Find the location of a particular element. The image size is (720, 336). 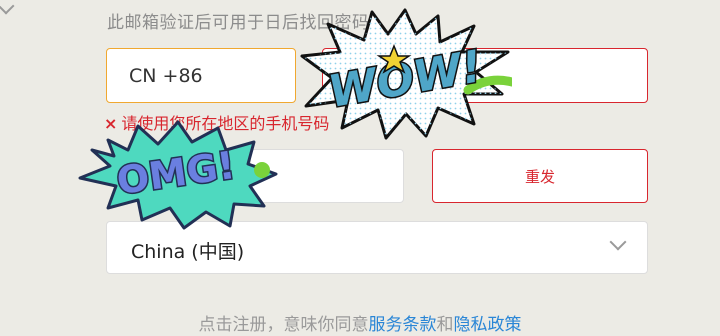

country-code-select: CN +86 is located at coordinates (201, 75).